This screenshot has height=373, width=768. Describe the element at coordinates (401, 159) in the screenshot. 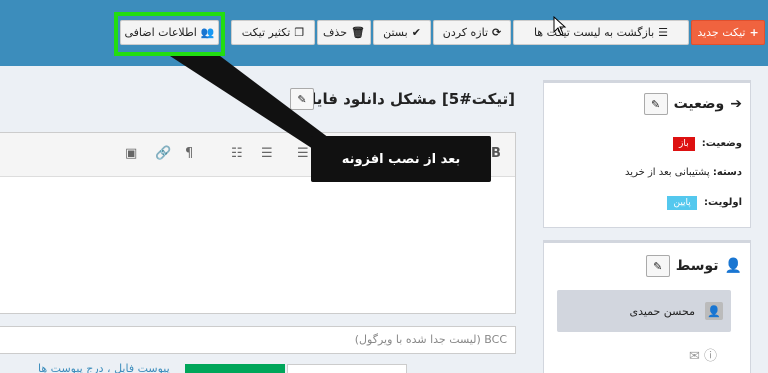

I see `annotation-callout: بعد از نصب افزونه` at that location.